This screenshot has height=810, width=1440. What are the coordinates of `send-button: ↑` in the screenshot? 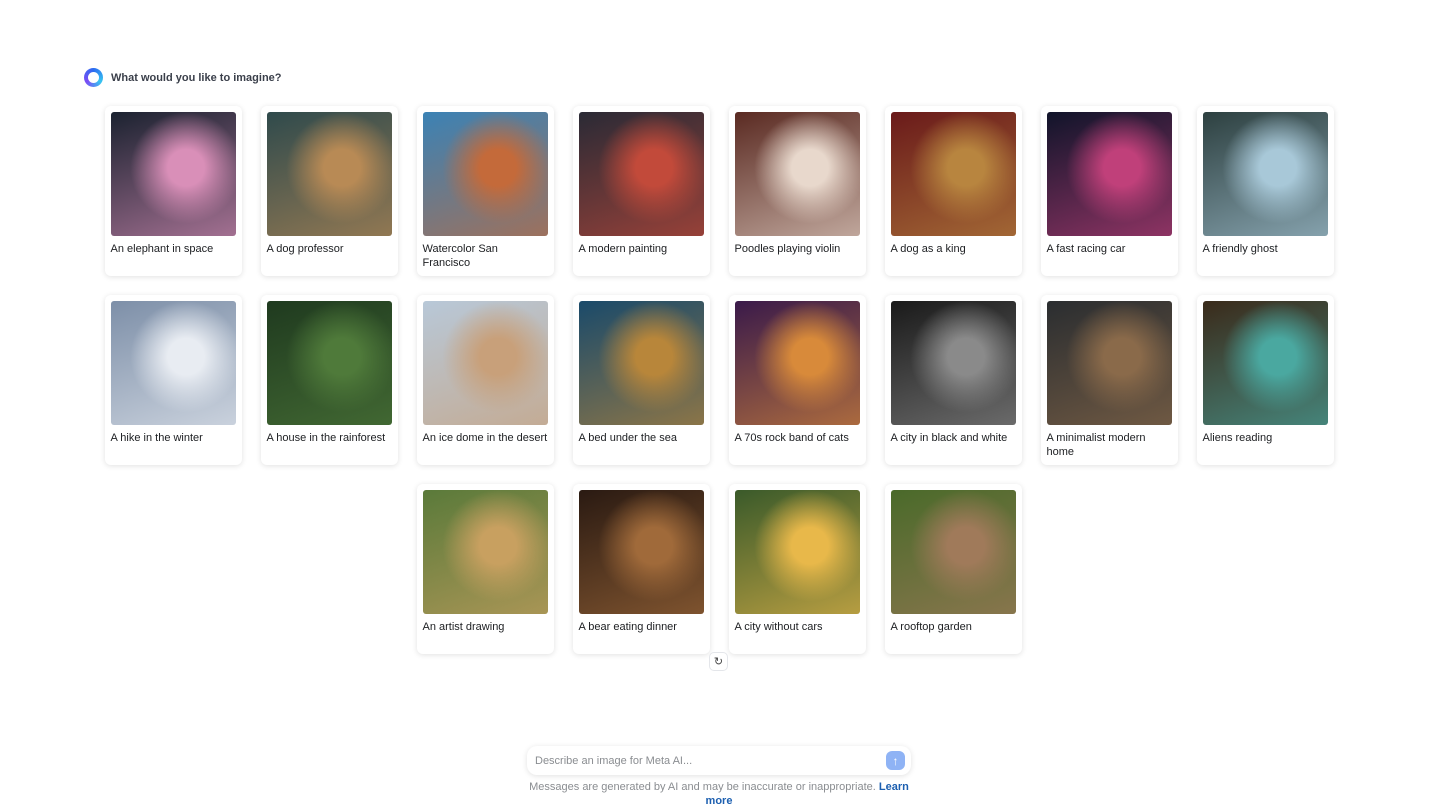 It's located at (895, 760).